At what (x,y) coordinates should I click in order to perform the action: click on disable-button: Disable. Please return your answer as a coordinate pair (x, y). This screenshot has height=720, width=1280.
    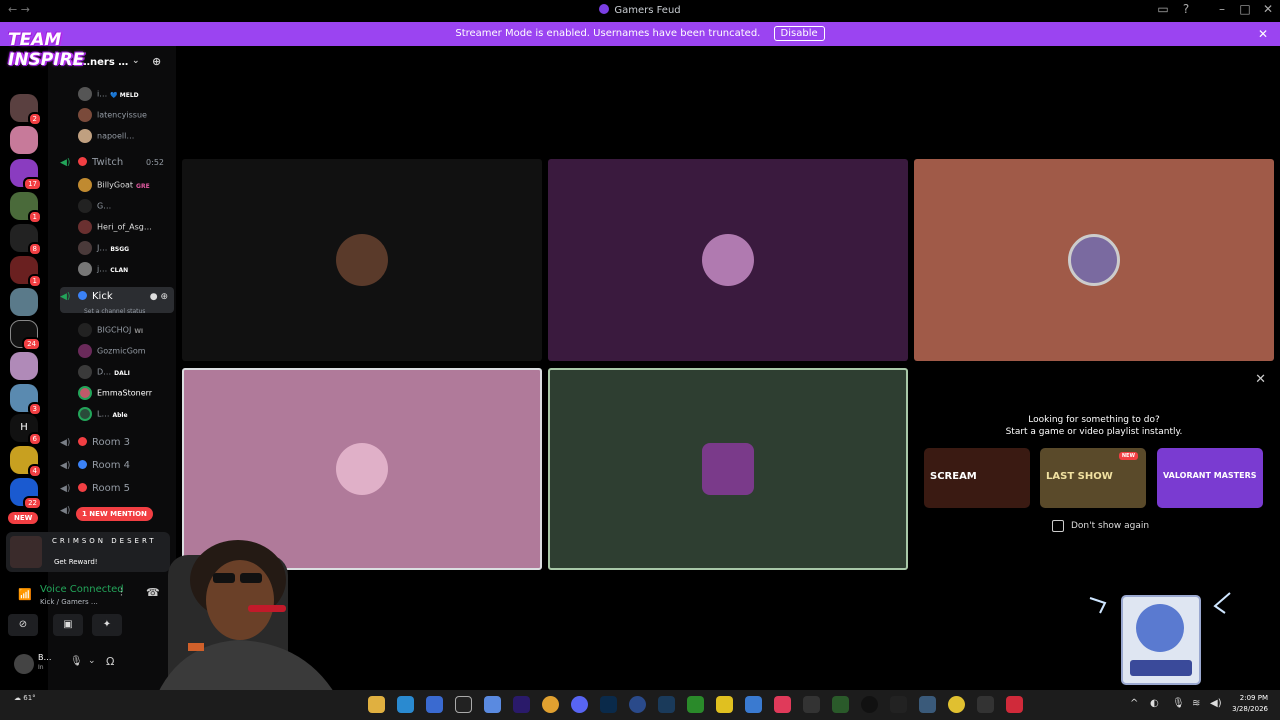
    Looking at the image, I should click on (799, 33).